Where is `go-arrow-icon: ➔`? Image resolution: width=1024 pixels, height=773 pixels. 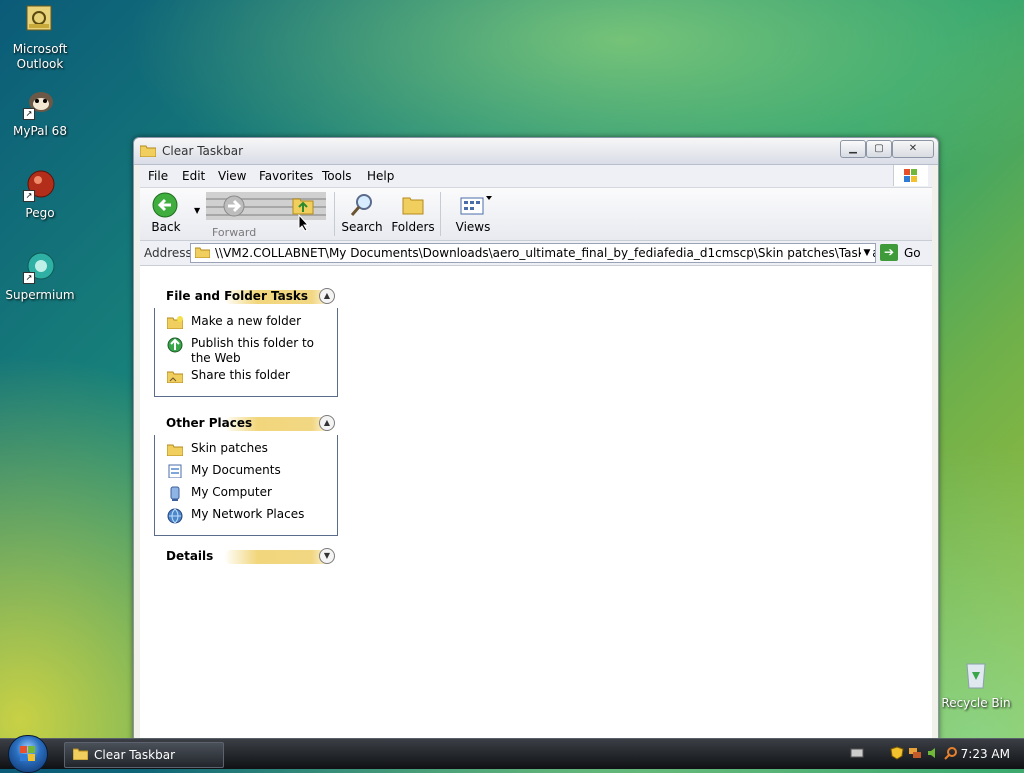 go-arrow-icon: ➔ is located at coordinates (889, 252).